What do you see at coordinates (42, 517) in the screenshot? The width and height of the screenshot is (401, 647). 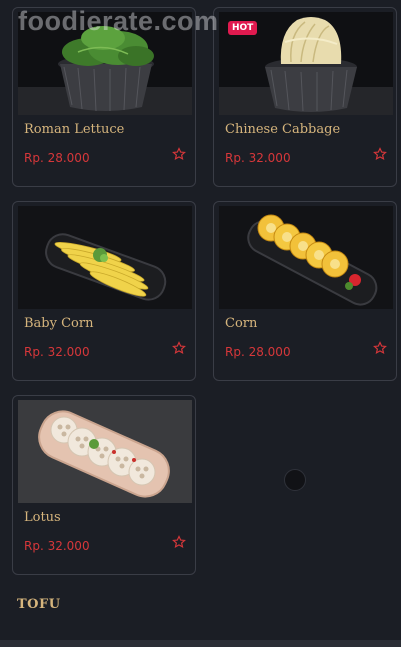 I see `item-name: Lotus` at bounding box center [42, 517].